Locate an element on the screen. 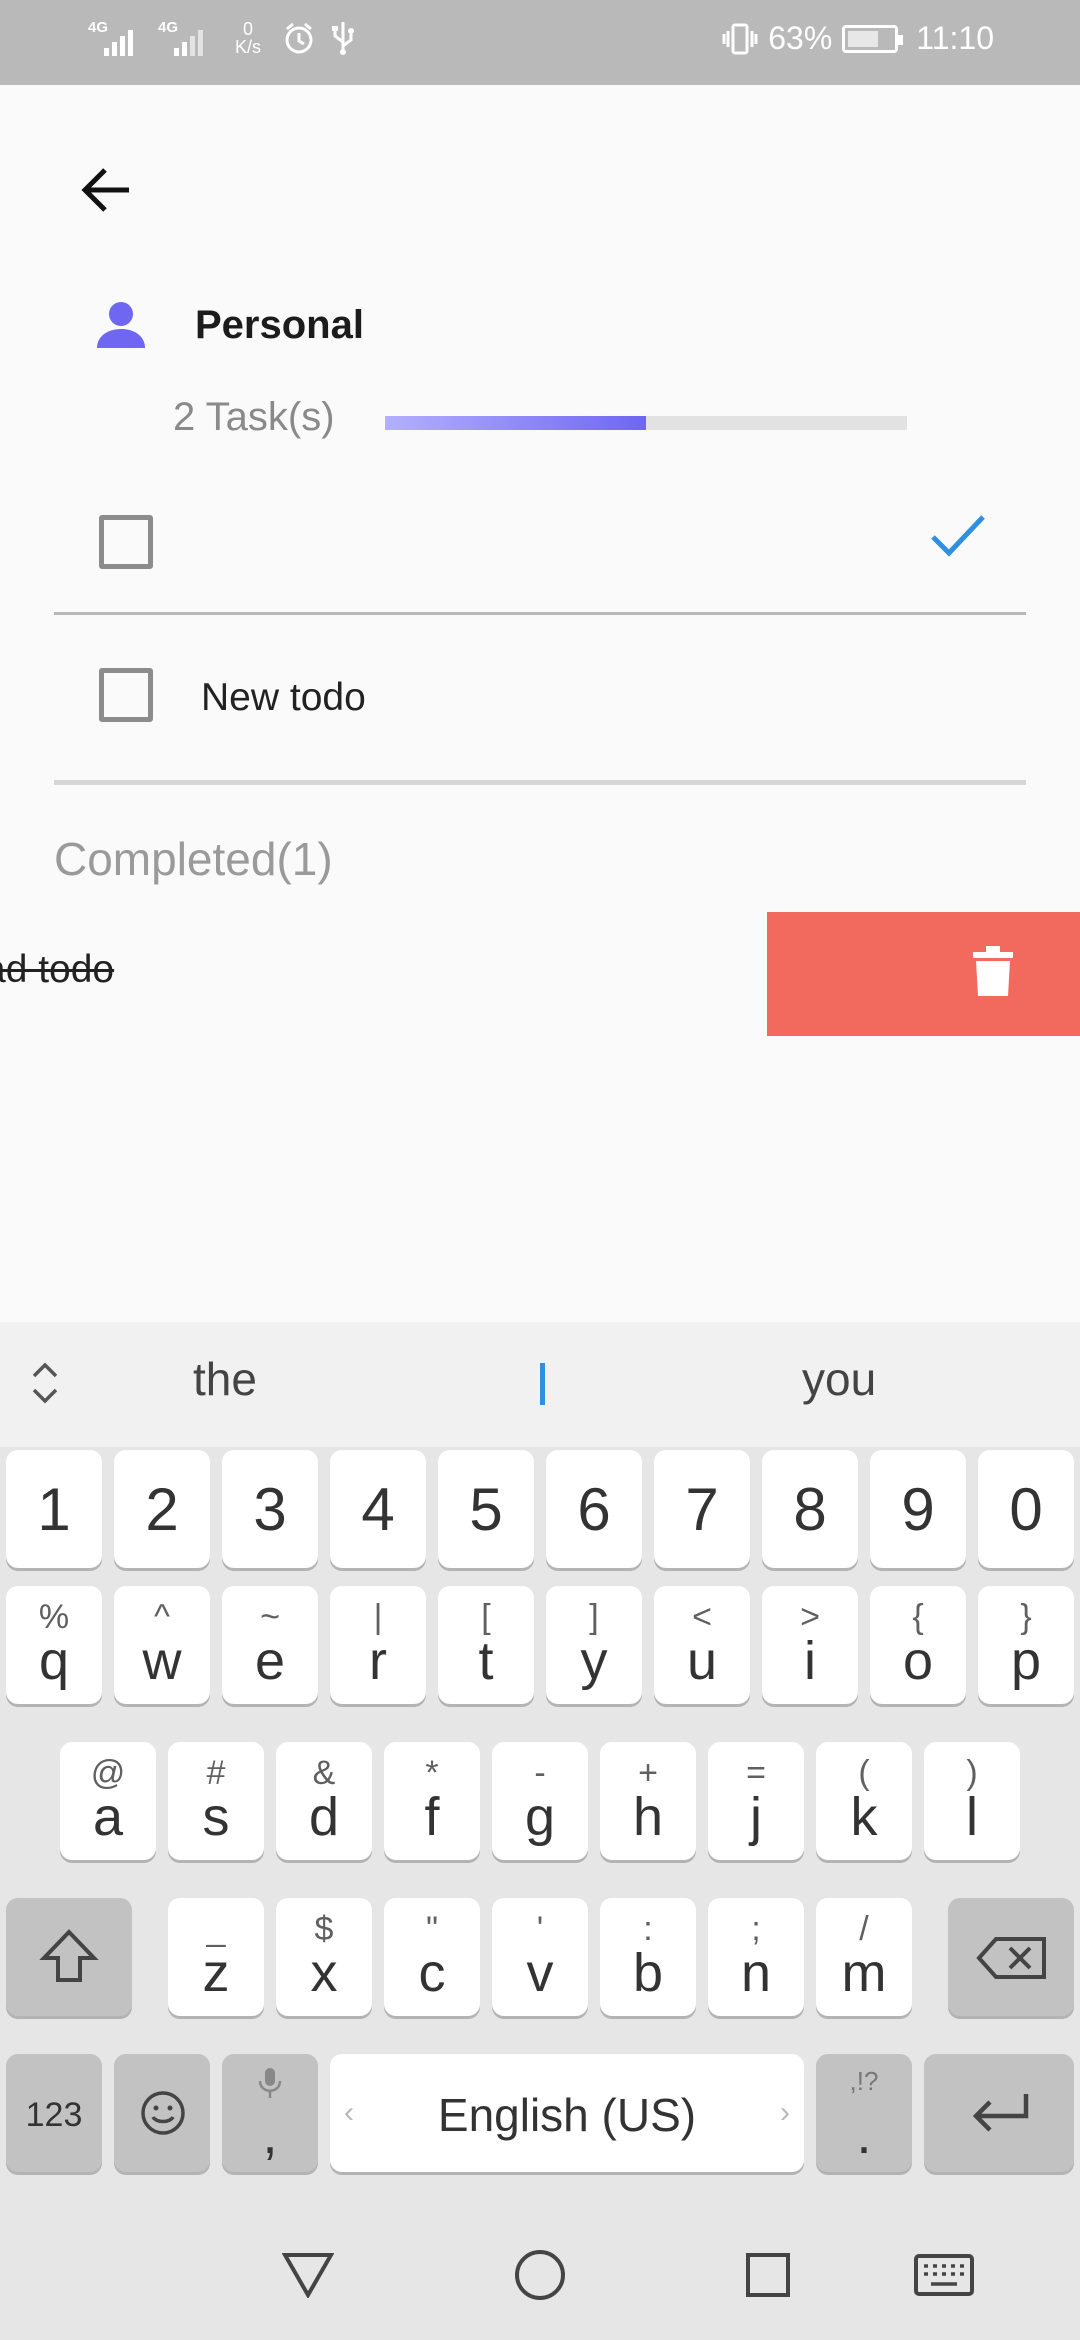 The image size is (1080, 2340). key-a: @ a is located at coordinates (108, 1801).